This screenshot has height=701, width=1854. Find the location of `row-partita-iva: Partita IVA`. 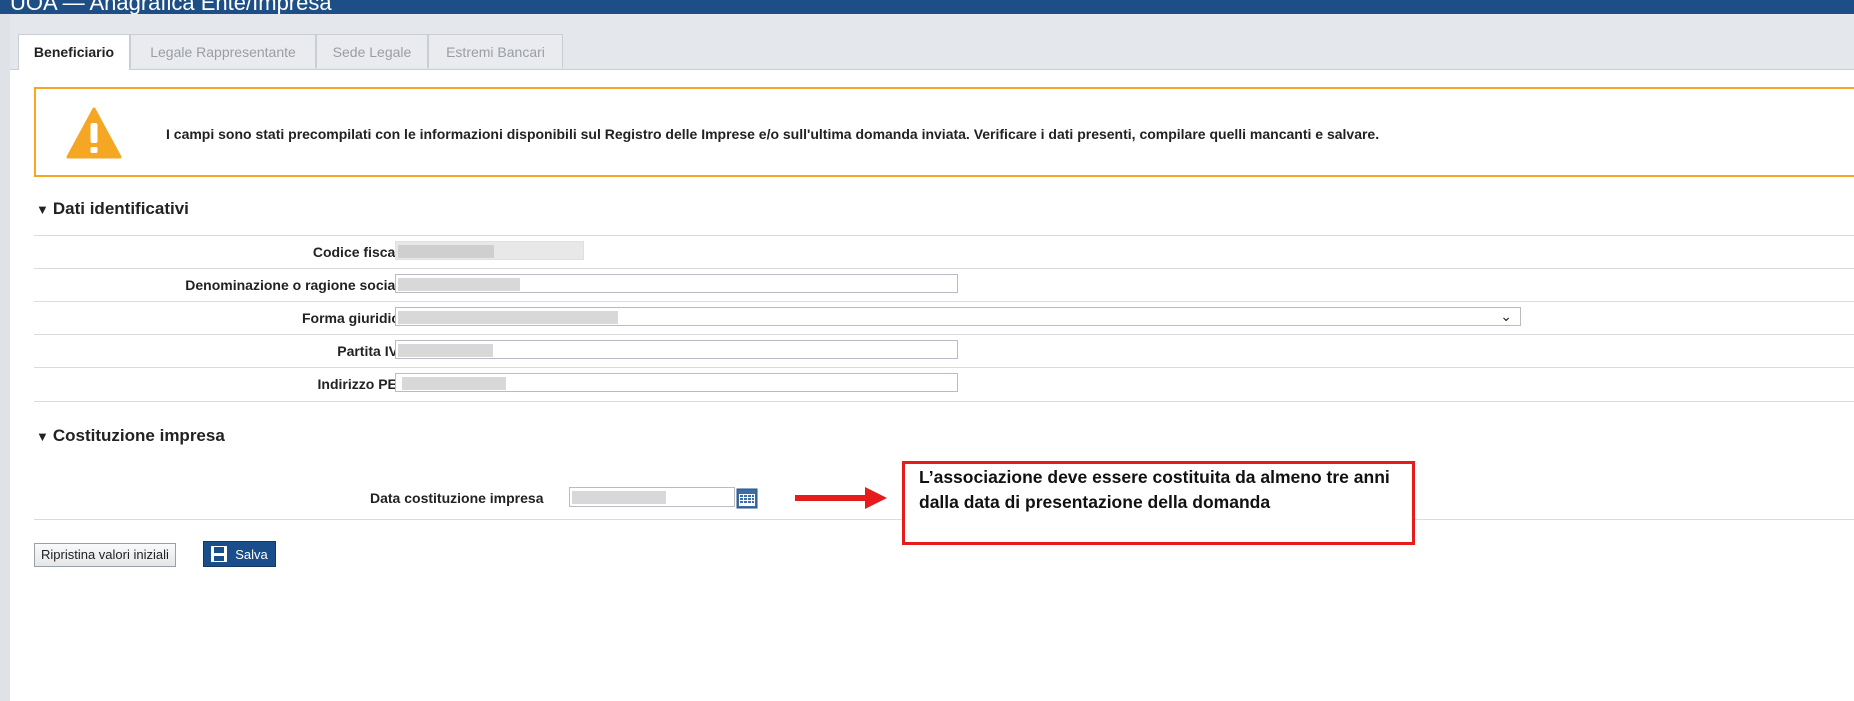

row-partita-iva: Partita IVA is located at coordinates (944, 351).